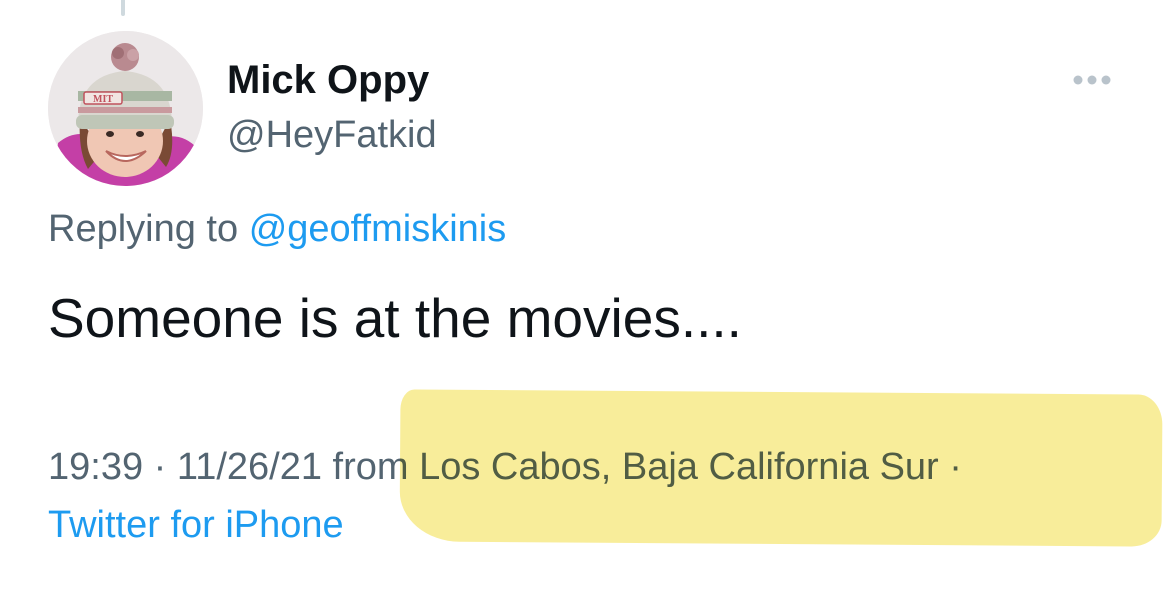  I want to click on tweet-location: from Los Cabos, Baja California Sur, so click(630, 467).